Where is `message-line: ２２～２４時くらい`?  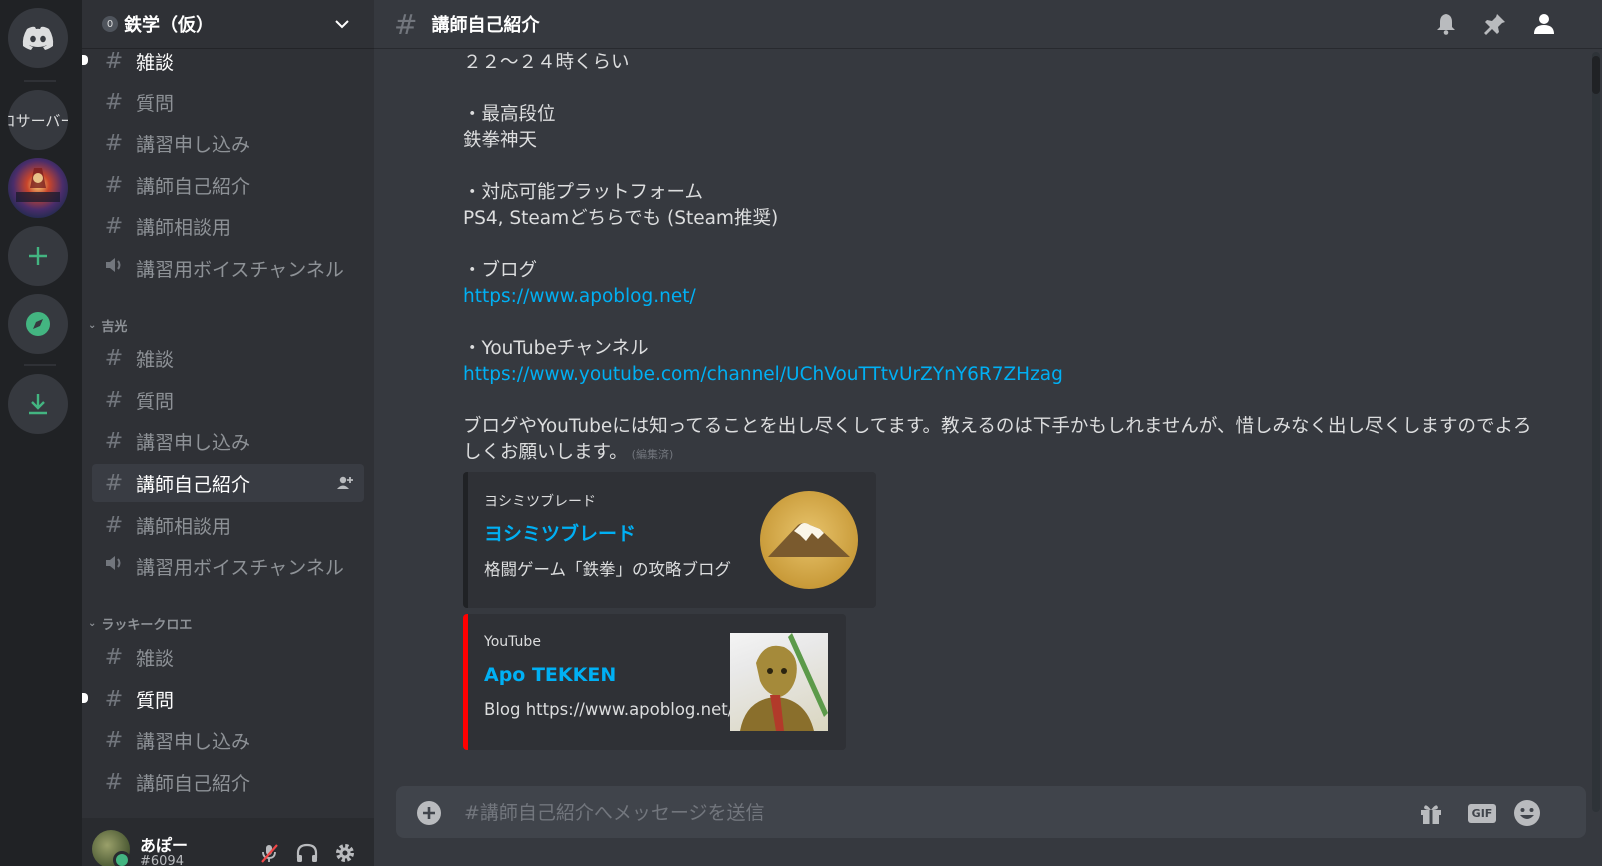
message-line: ２２～２４時くらい is located at coordinates (546, 62).